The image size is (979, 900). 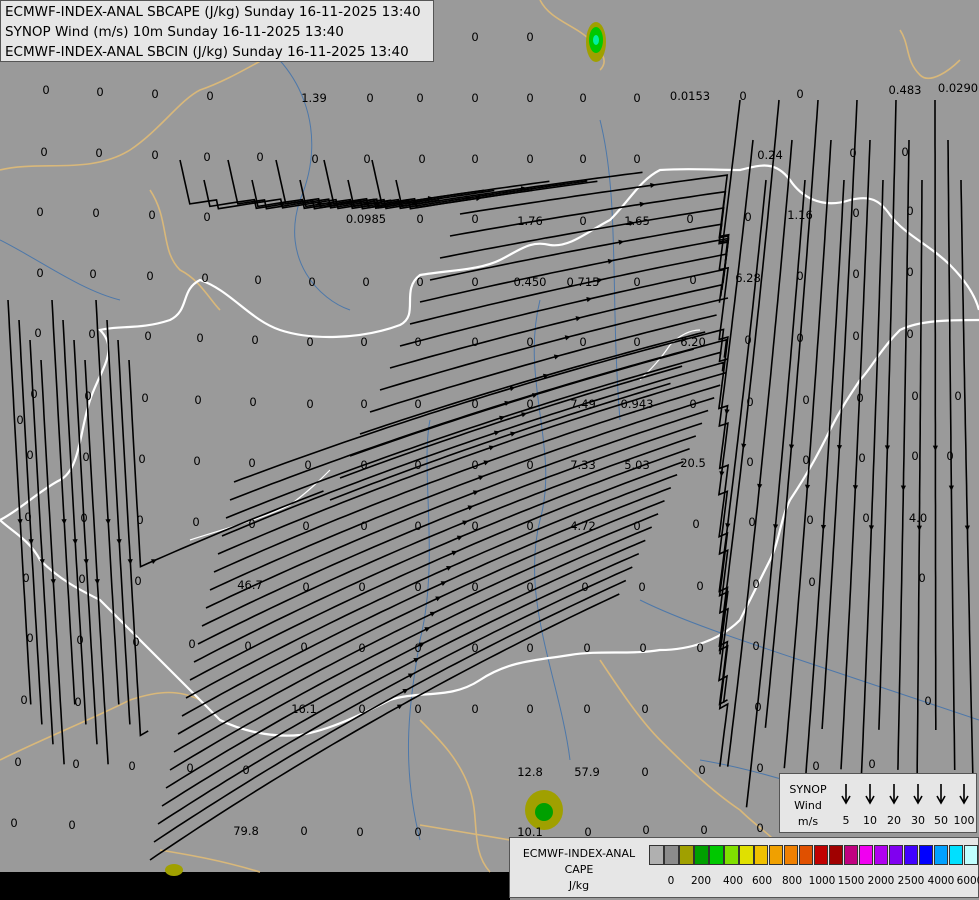 What do you see at coordinates (800, 215) in the screenshot?
I see `map-value-label: 1.16` at bounding box center [800, 215].